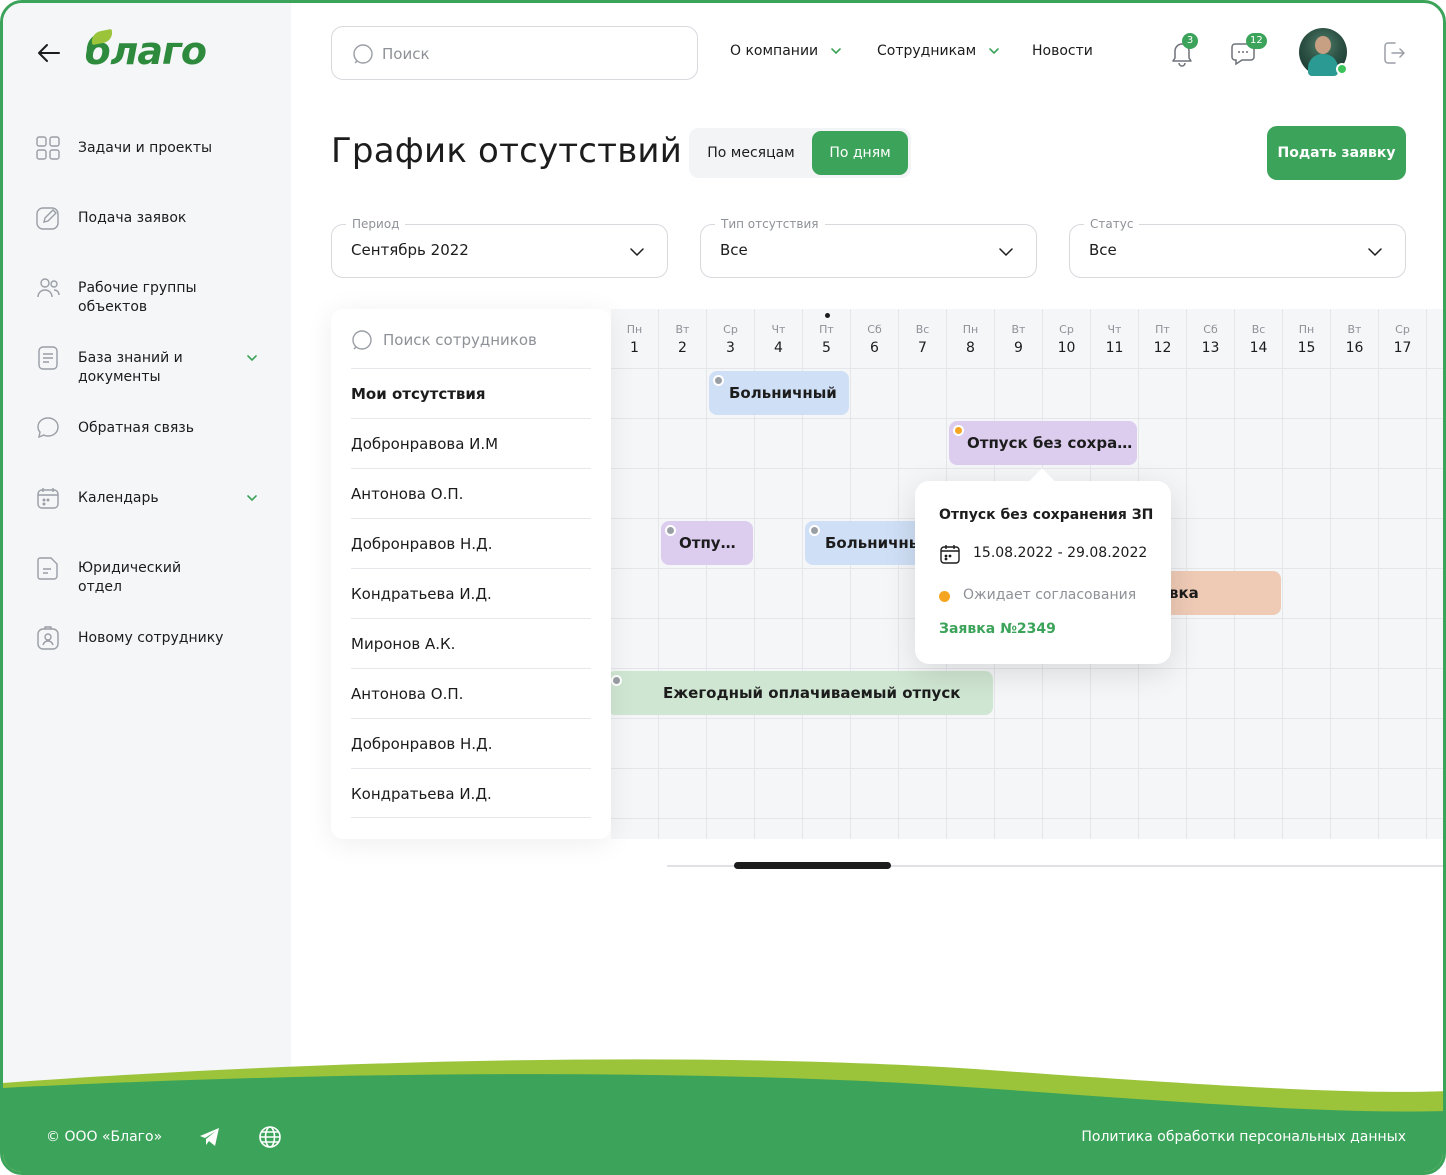  Describe the element at coordinates (150, 168) in the screenshot. I see `sidebar-item-tasks: Задачи и проекты` at that location.